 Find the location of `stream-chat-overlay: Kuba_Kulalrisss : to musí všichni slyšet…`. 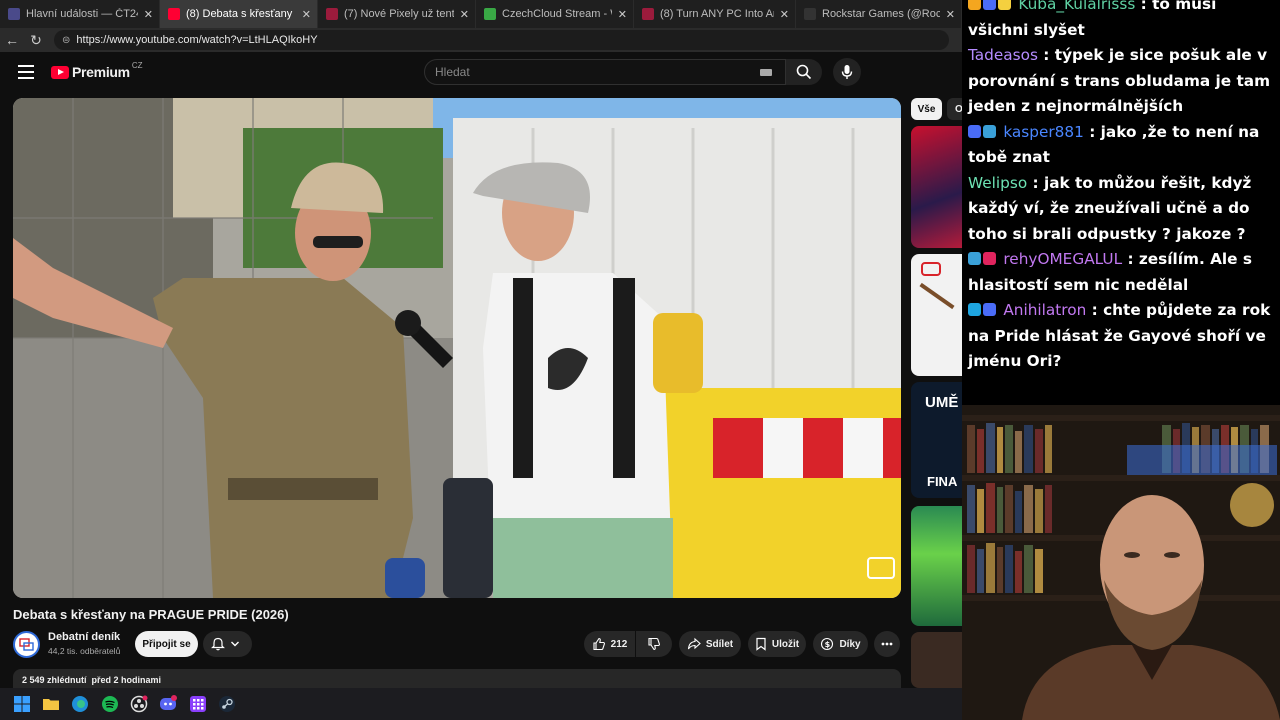

stream-chat-overlay: Kuba_Kulalrisss : to musí všichni slyšet… is located at coordinates (1121, 202).